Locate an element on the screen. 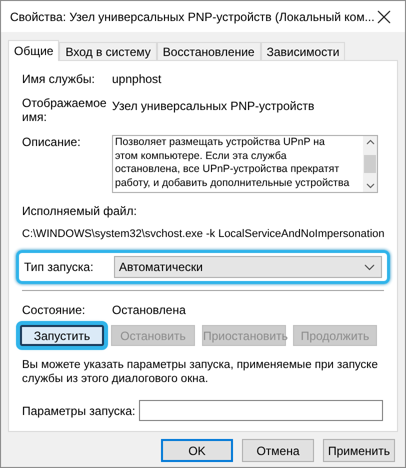 The image size is (406, 468). start-parameters-field is located at coordinates (261, 410).